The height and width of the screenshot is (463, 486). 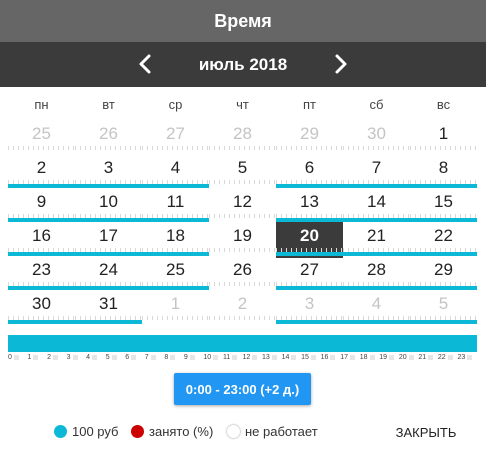 I want to click on hour-label: 9, so click(x=189, y=357).